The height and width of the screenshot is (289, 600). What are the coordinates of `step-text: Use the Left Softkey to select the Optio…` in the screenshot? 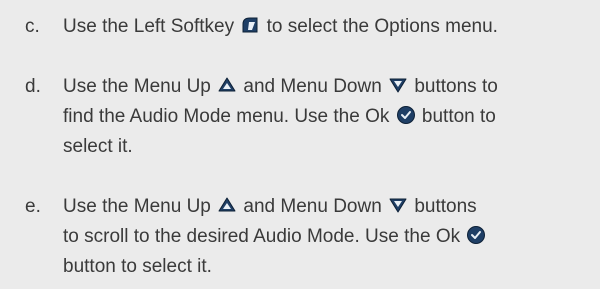 It's located at (330, 27).